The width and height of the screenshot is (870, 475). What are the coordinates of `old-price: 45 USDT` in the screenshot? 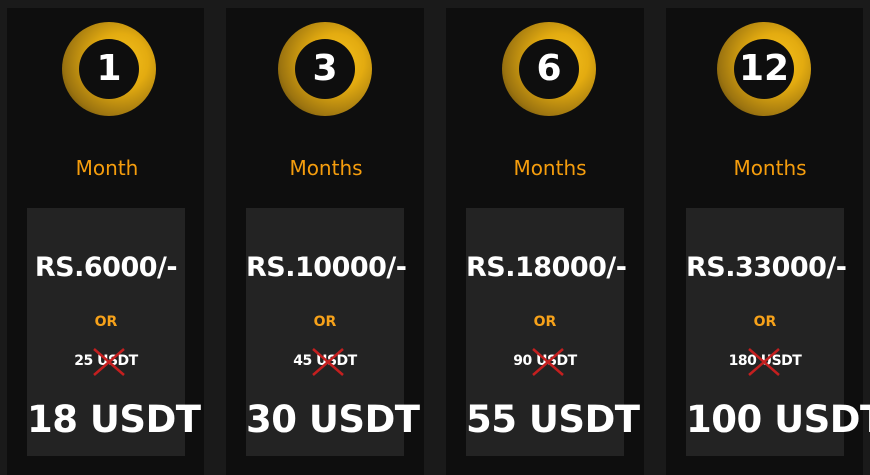 It's located at (325, 362).